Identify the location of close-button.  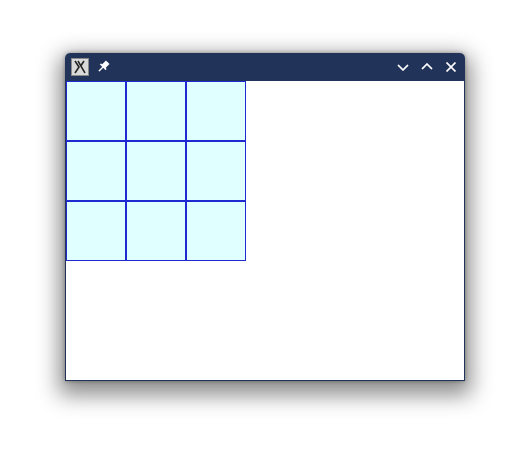
(451, 67).